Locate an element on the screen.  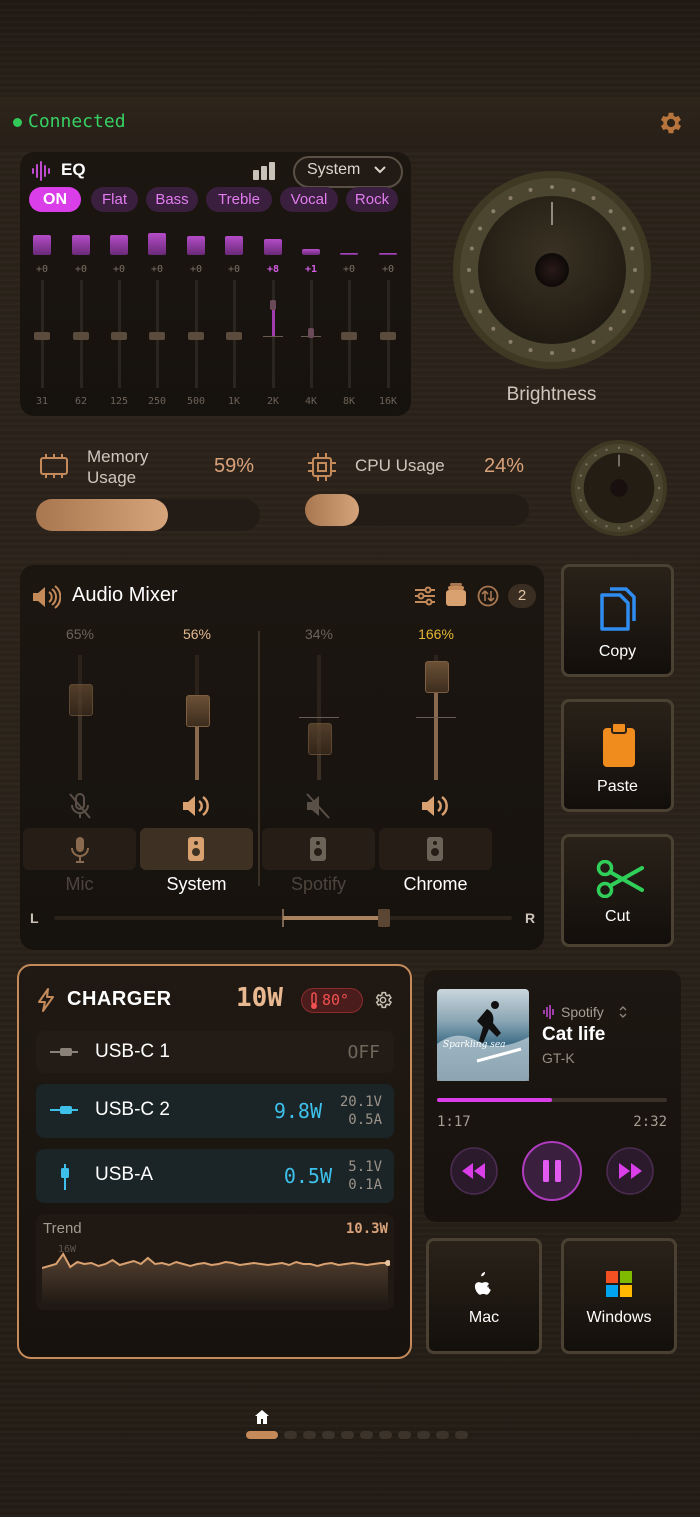
media-progress-bar is located at coordinates (552, 1100).